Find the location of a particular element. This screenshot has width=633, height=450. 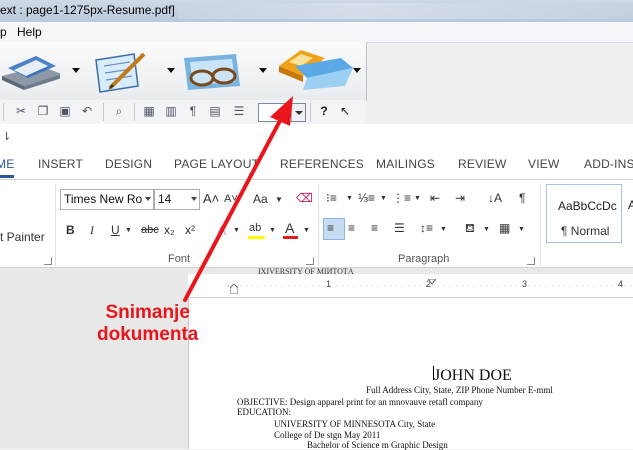

annotation-arrow is located at coordinates (238, 199).